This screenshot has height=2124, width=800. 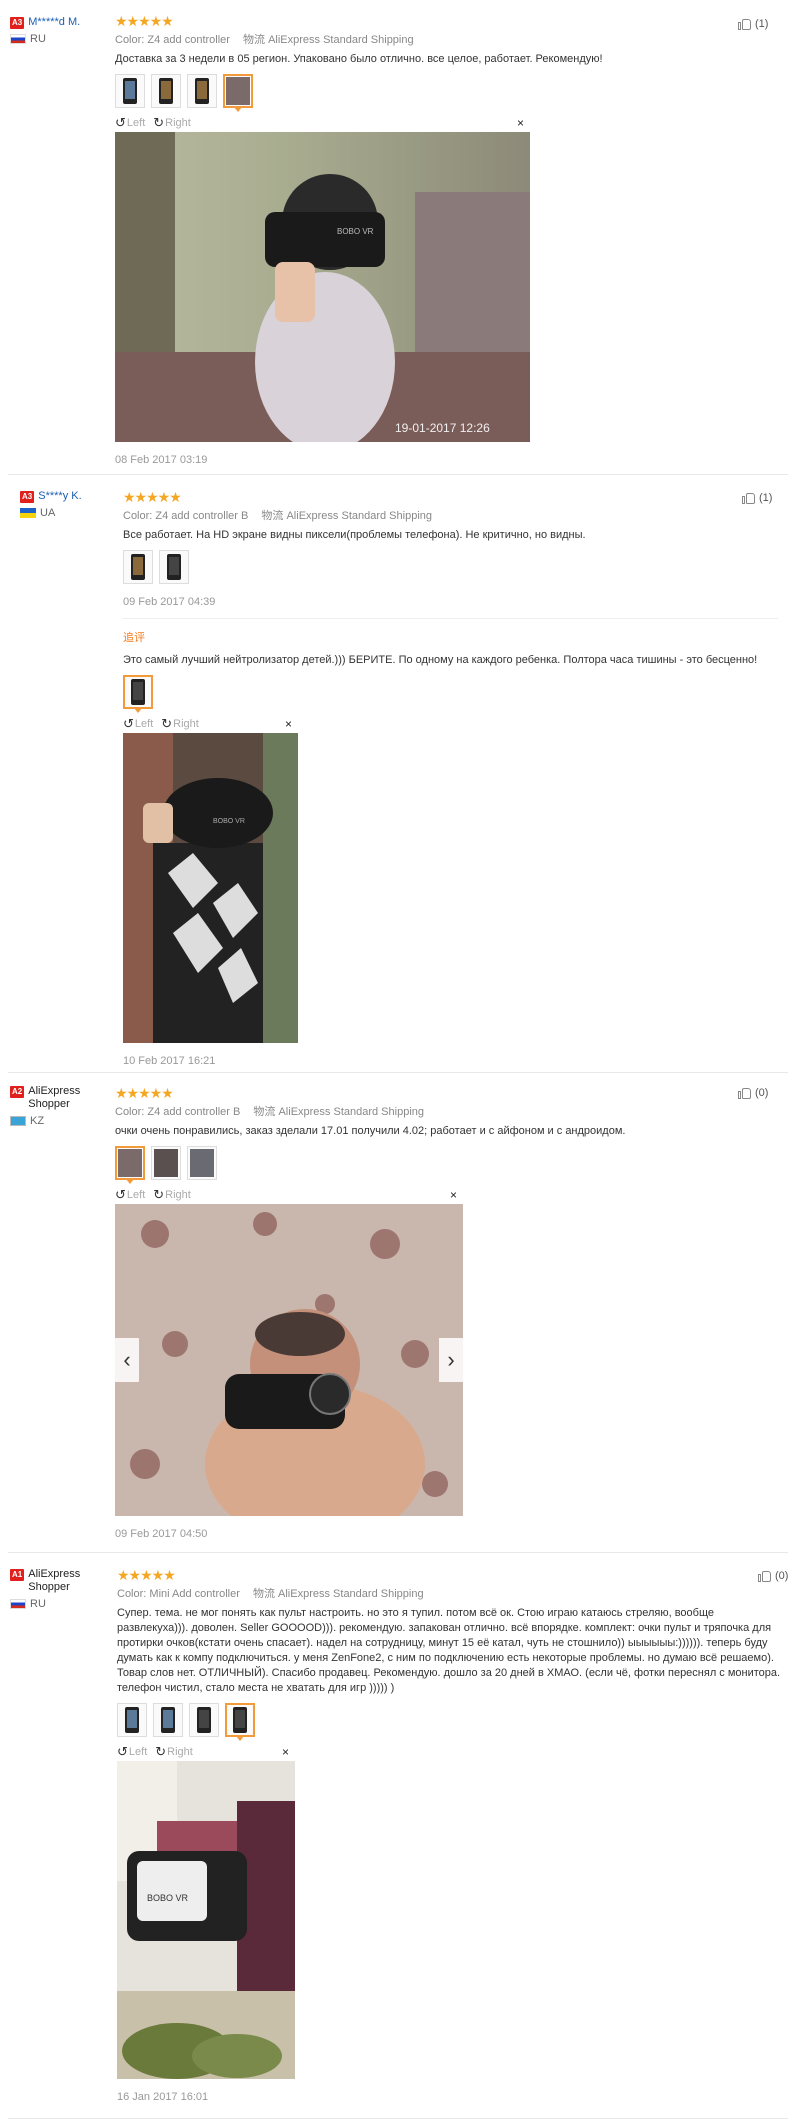 I want to click on reviewer-country: KZ, so click(x=57, y=1121).